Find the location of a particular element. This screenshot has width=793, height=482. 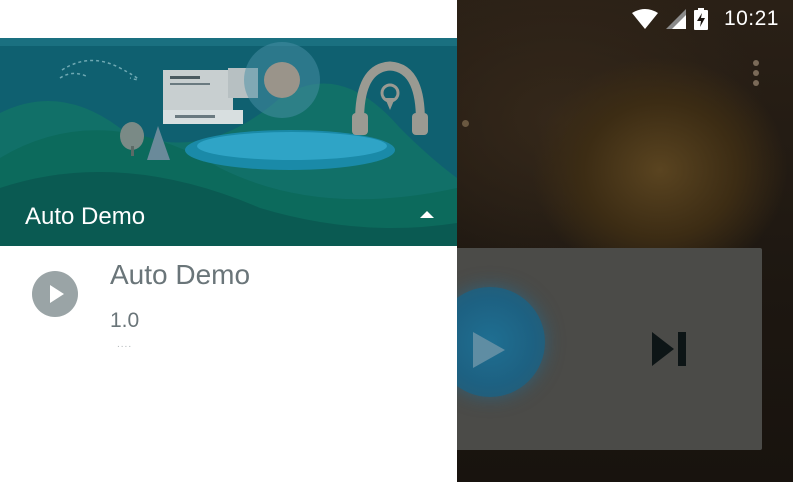

wifi-icon is located at coordinates (644, 19).